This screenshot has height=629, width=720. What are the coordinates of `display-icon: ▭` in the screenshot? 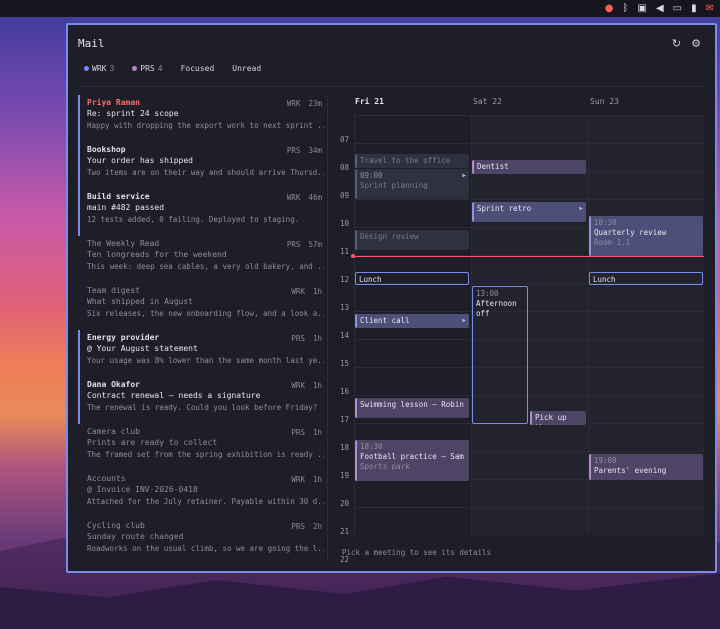 It's located at (677, 8).